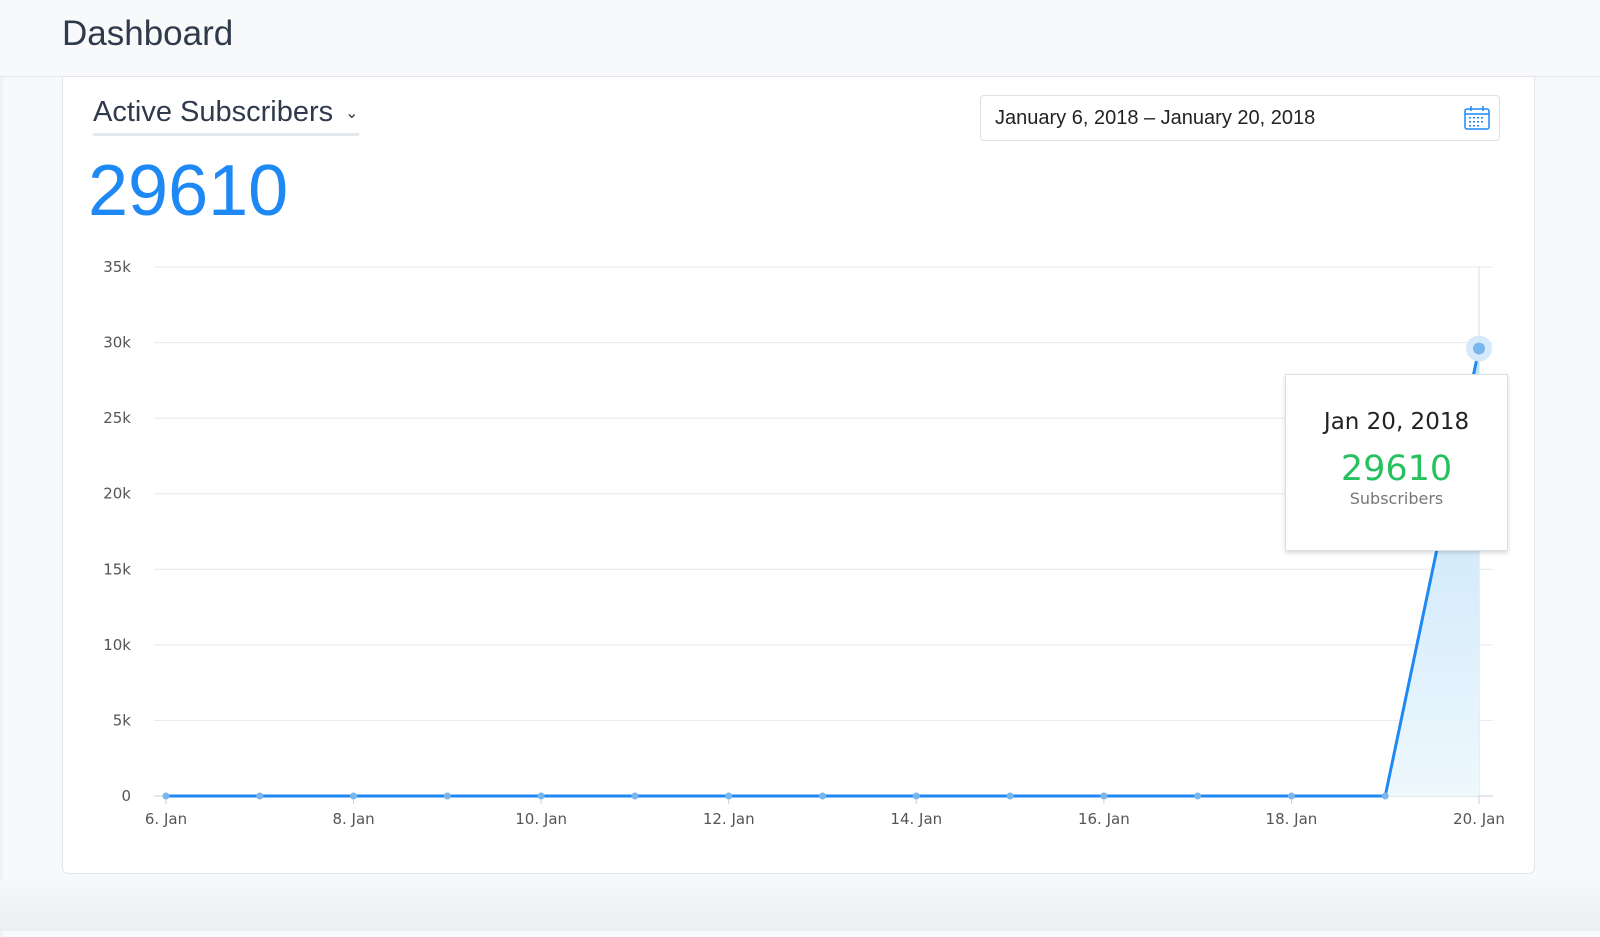  What do you see at coordinates (1479, 819) in the screenshot?
I see `x-tick-label: 20. Jan` at bounding box center [1479, 819].